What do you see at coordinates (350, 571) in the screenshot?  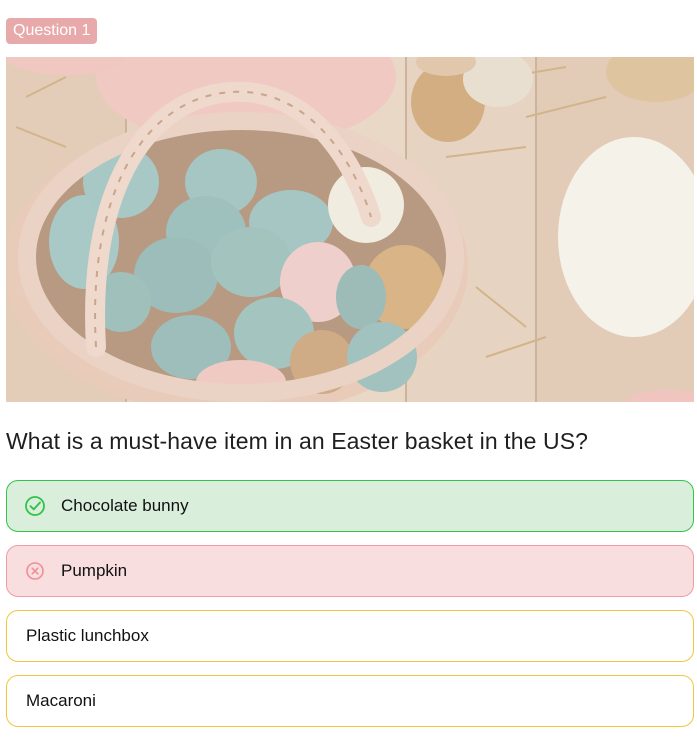 I see `answer-option-pumpkin: Pumpkin` at bounding box center [350, 571].